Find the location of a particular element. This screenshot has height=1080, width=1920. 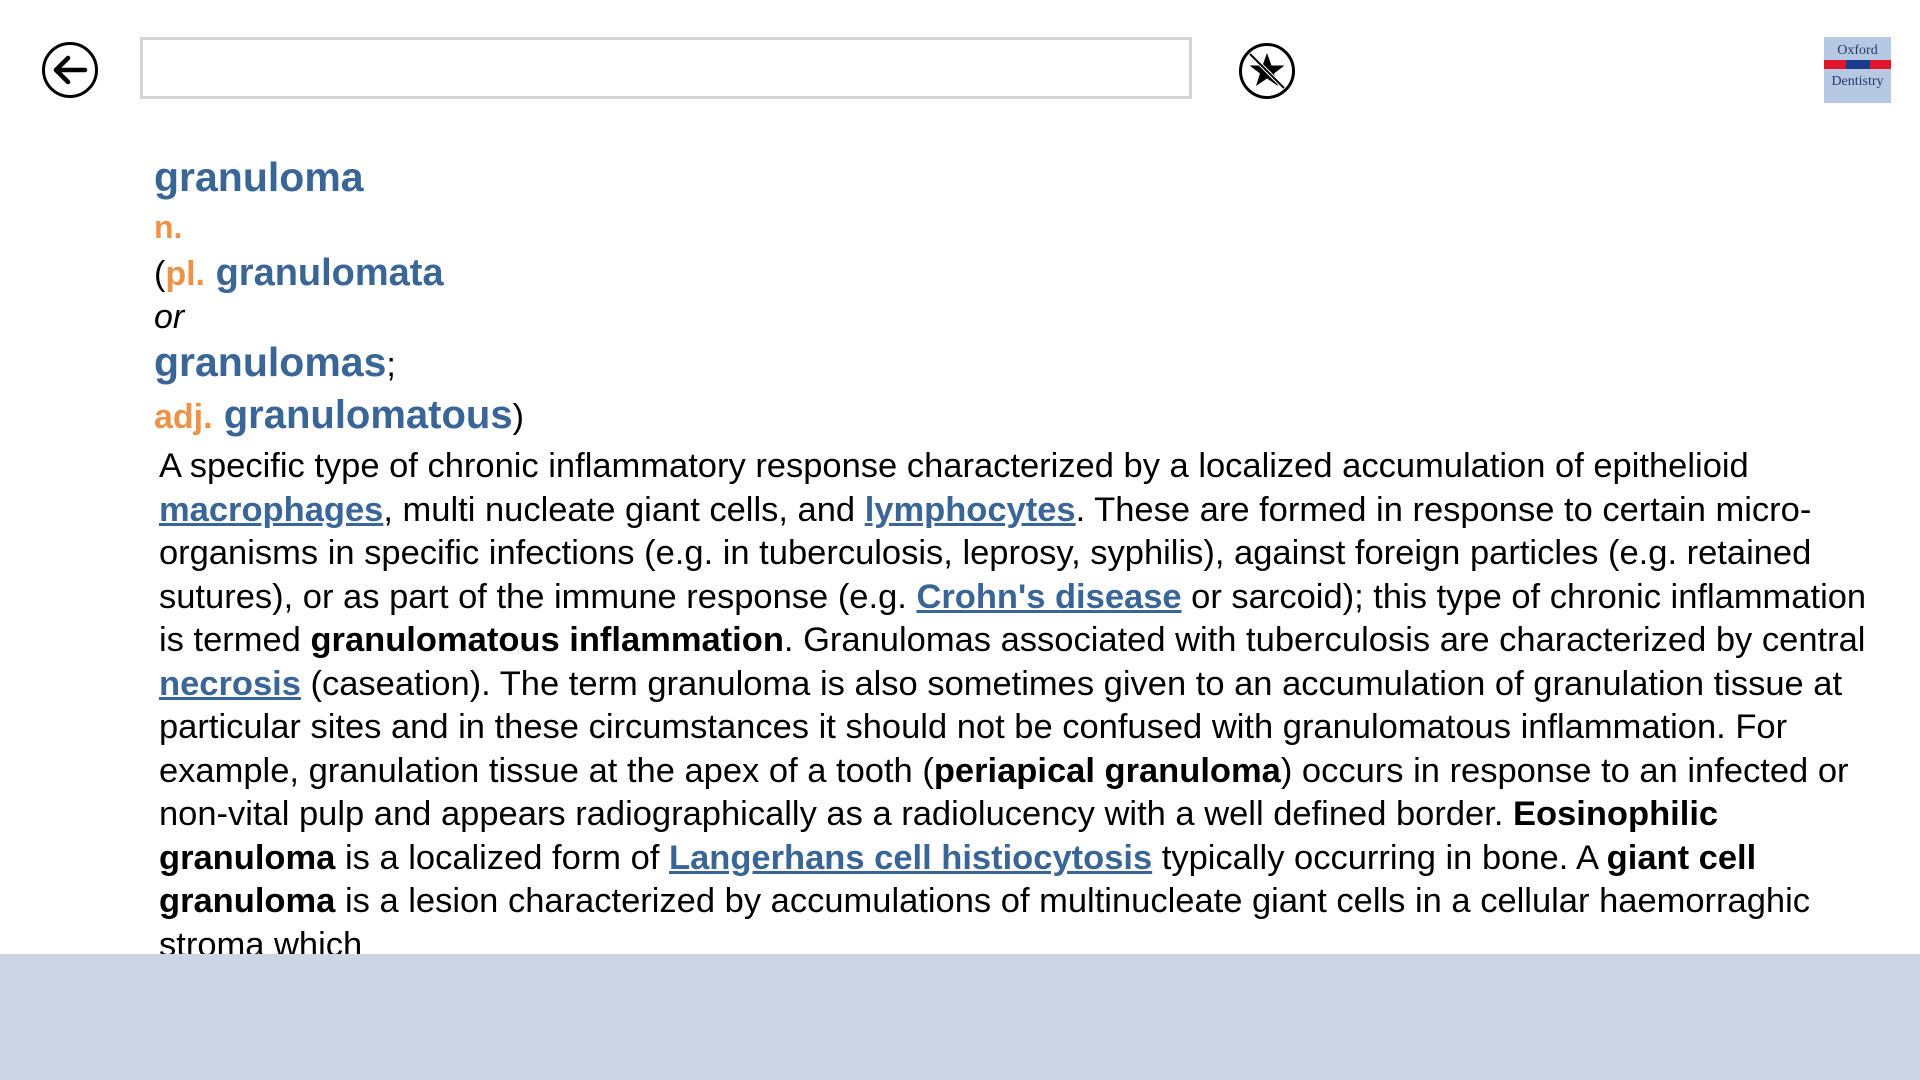

or-connector: or is located at coordinates (169, 317).